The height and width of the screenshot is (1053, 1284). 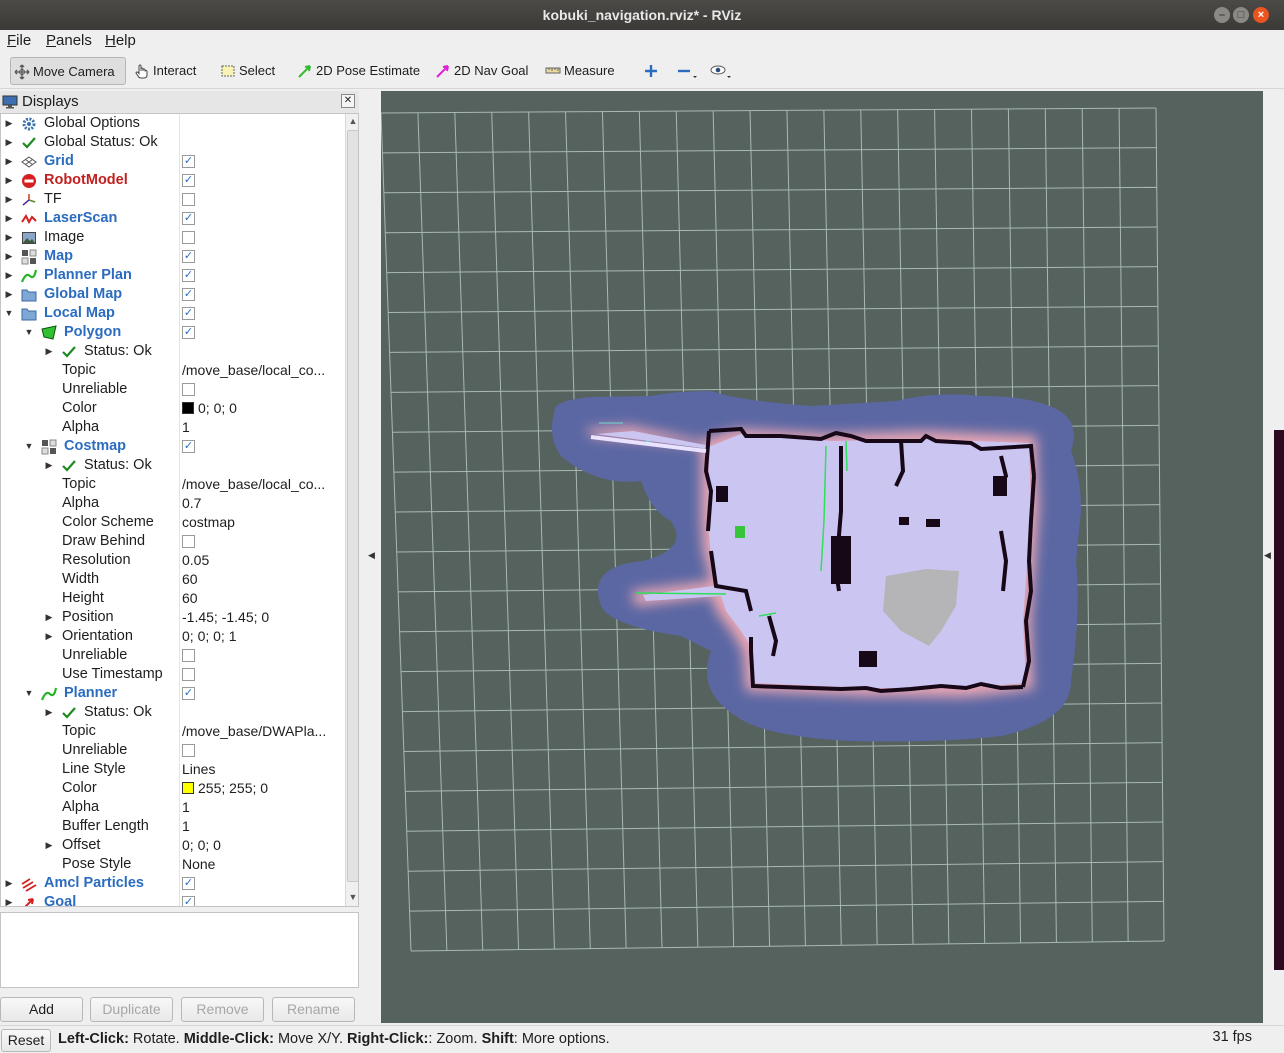 What do you see at coordinates (352, 121) in the screenshot?
I see `scroll-up-arrow: ▲` at bounding box center [352, 121].